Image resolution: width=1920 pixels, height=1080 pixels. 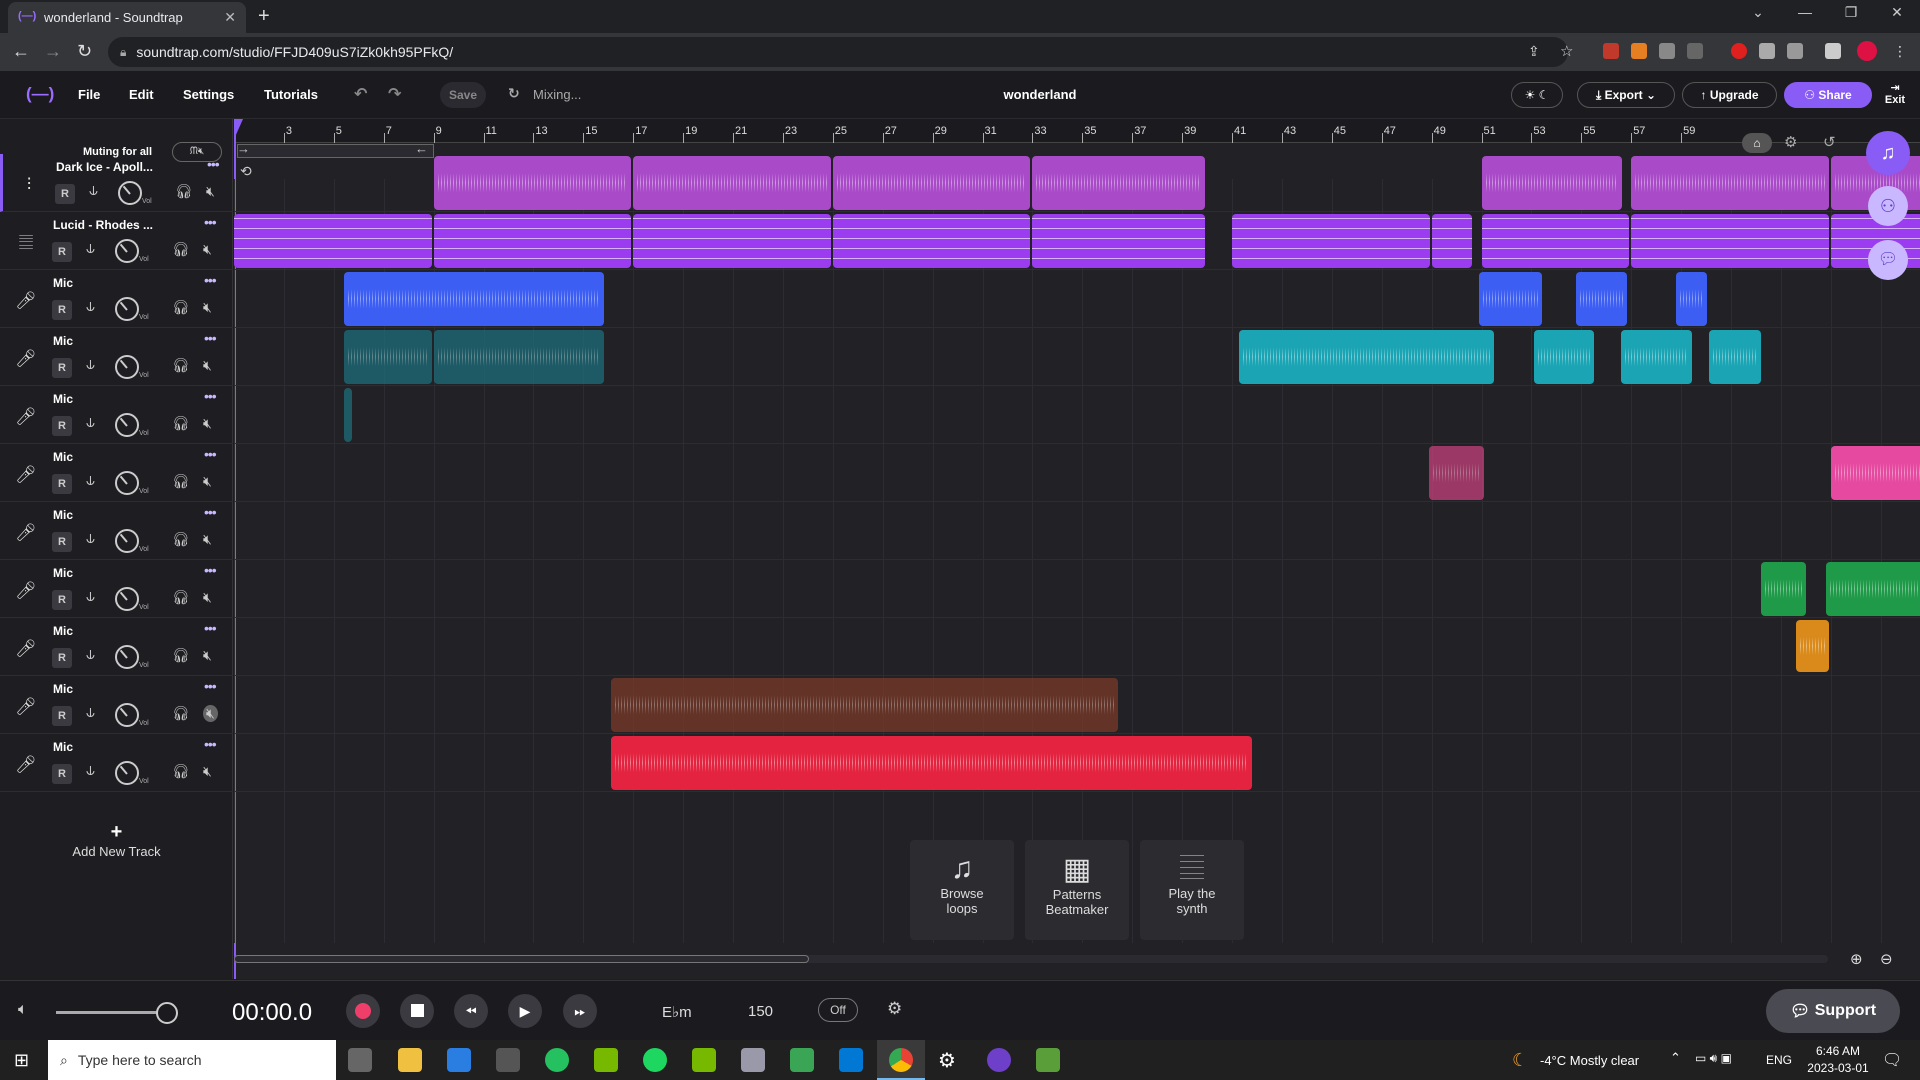 What do you see at coordinates (291, 94) in the screenshot?
I see `menu-tutorials: Tutorials` at bounding box center [291, 94].